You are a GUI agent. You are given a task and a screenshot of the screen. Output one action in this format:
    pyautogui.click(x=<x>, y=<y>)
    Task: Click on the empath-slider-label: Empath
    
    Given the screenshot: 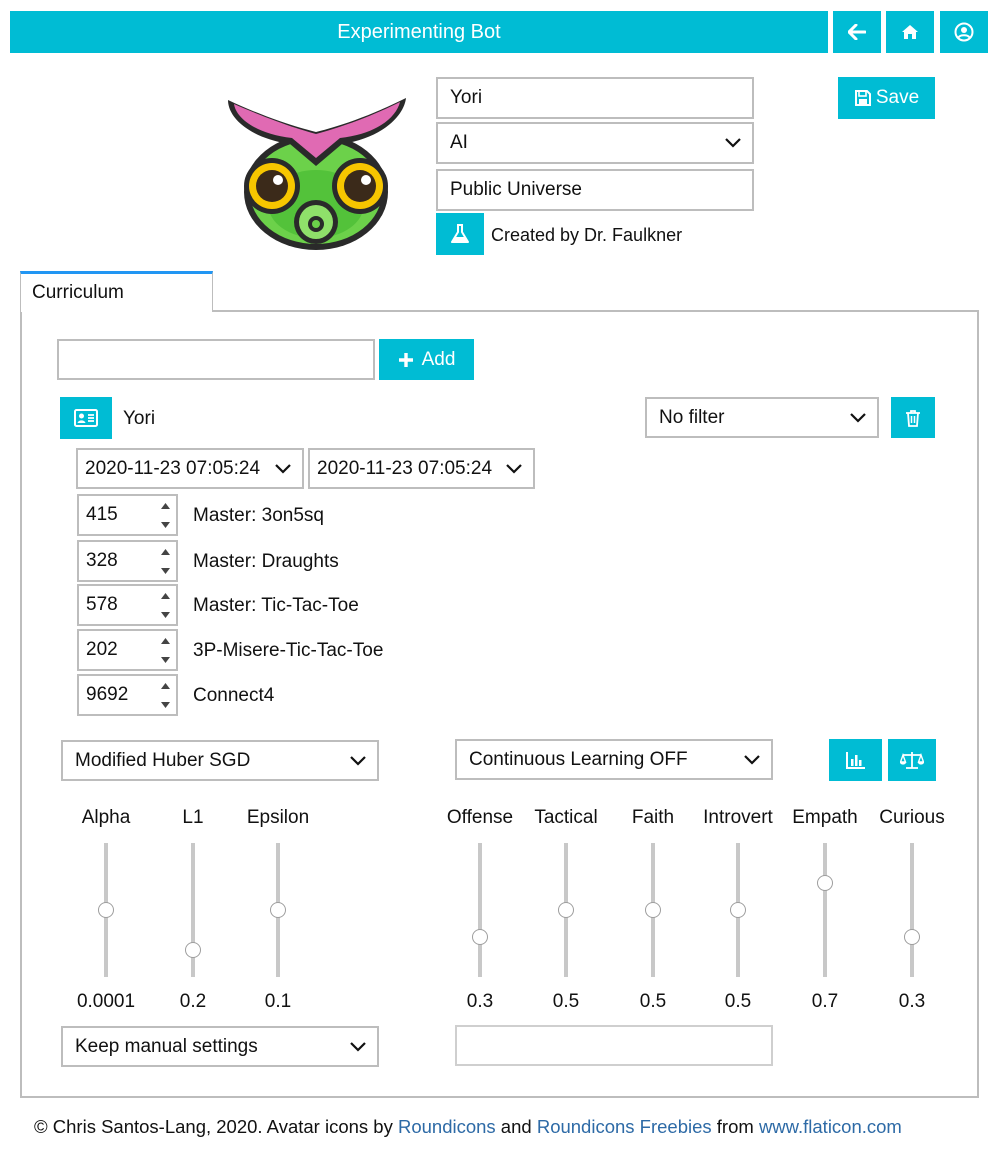 What is the action you would take?
    pyautogui.click(x=825, y=817)
    